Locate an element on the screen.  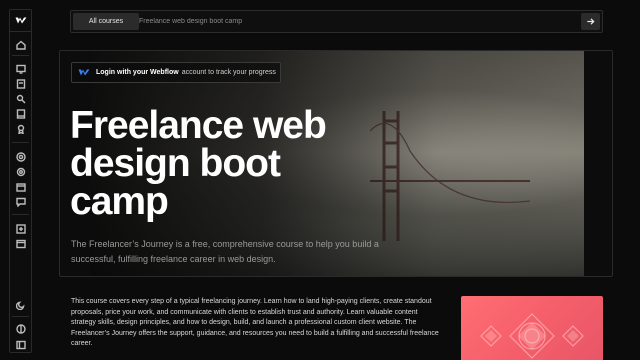
search-input is located at coordinates (354, 21).